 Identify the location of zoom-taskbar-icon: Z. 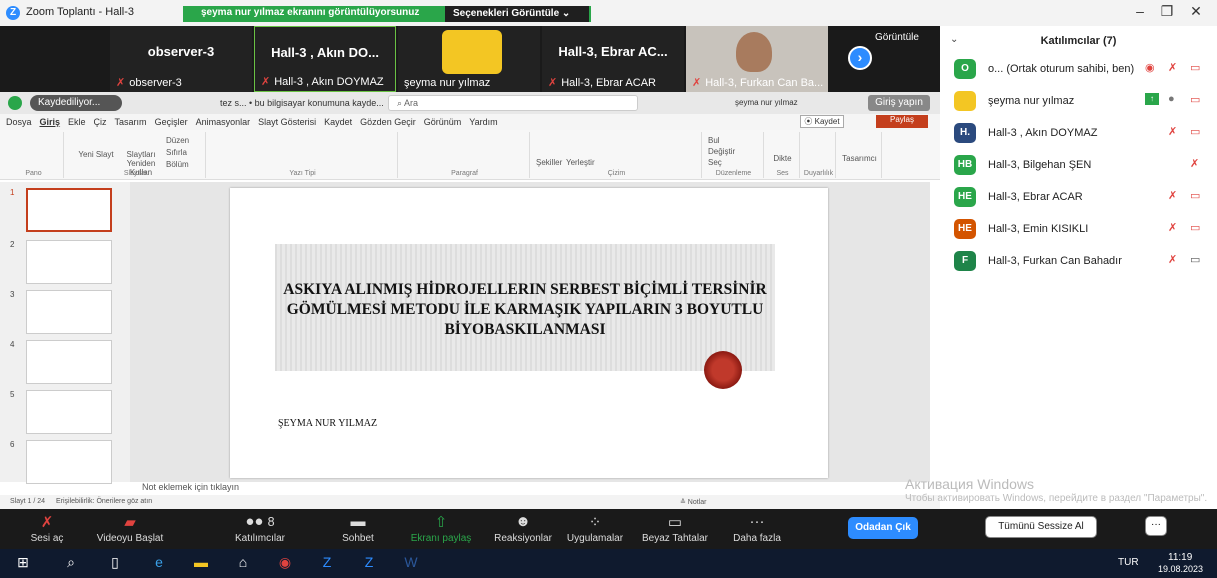
(327, 564).